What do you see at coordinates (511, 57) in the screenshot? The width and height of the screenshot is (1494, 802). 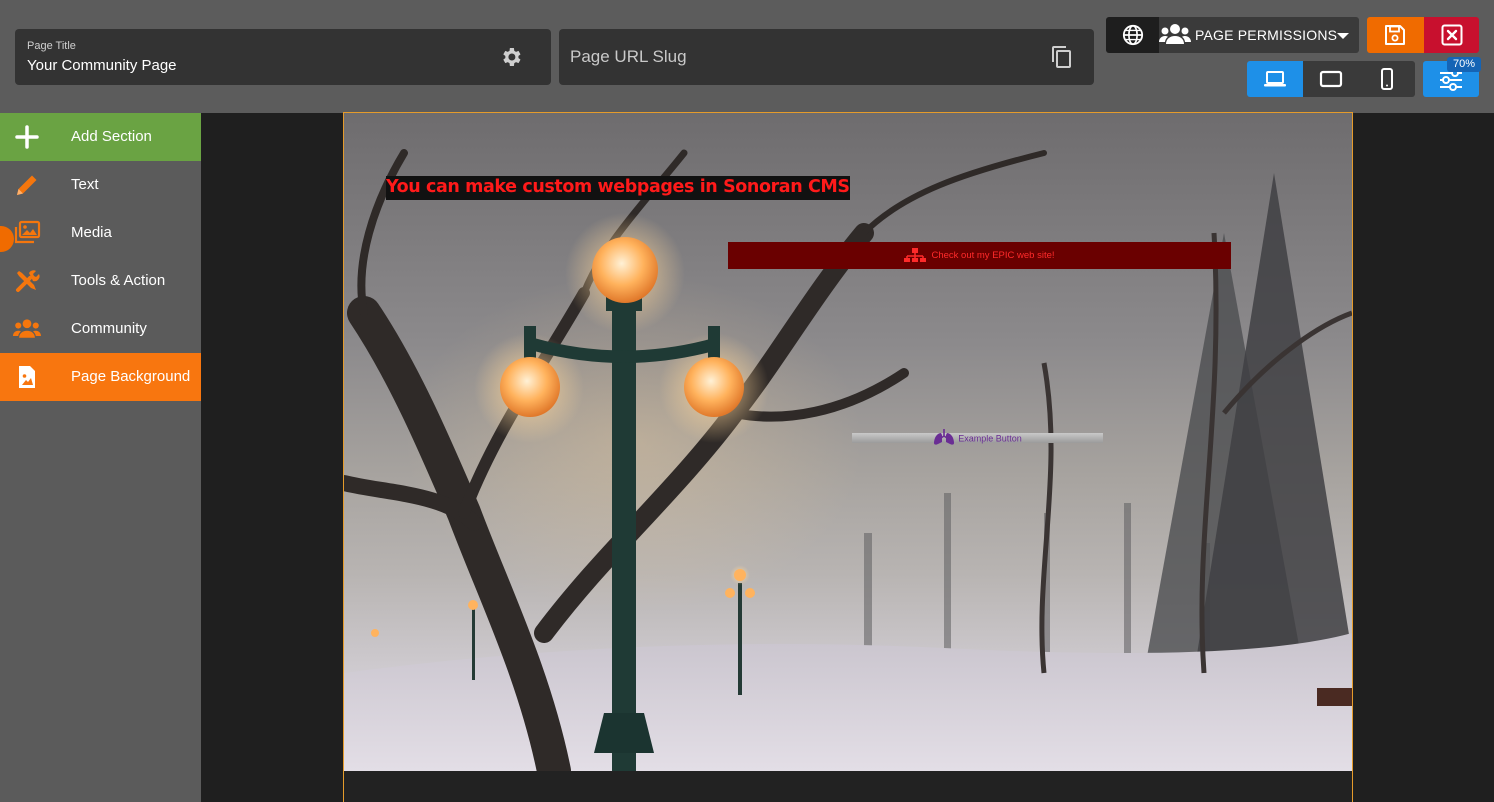 I see `gear-icon` at bounding box center [511, 57].